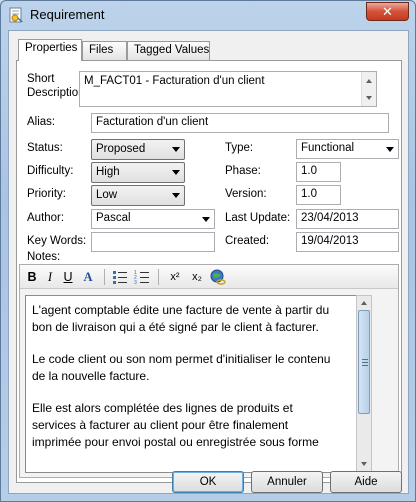 The height and width of the screenshot is (502, 416). What do you see at coordinates (16, 15) in the screenshot?
I see `requirement-icon` at bounding box center [16, 15].